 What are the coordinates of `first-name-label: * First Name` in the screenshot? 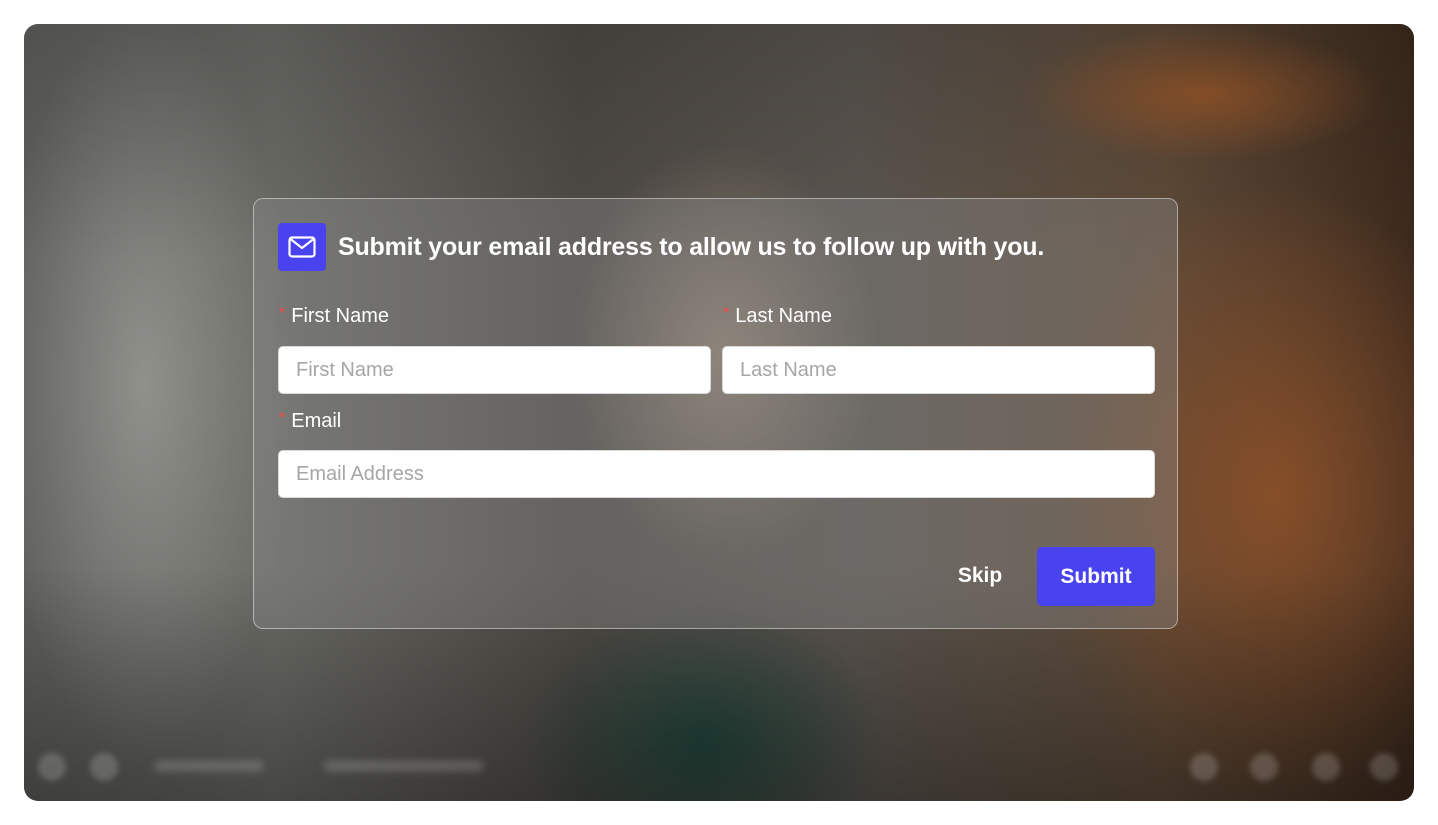 It's located at (334, 316).